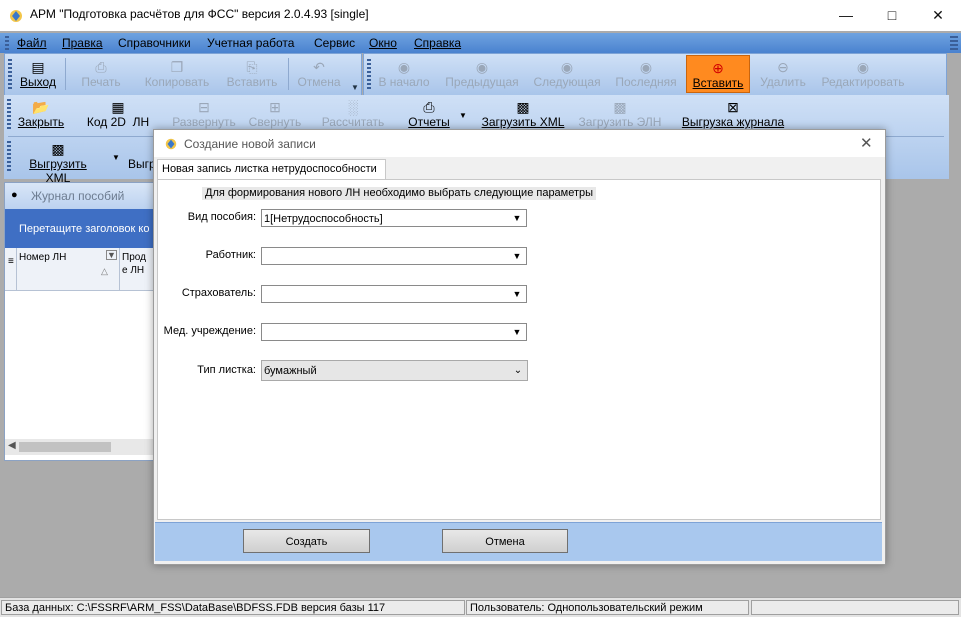 This screenshot has height=617, width=961. Describe the element at coordinates (855, 607) in the screenshot. I see `status-empty` at that location.